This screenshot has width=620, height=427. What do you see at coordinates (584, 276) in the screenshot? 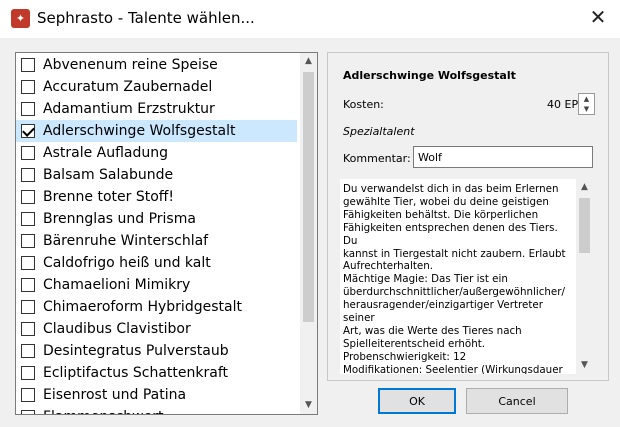
I see `description-scrollbar: ▲ ▼` at bounding box center [584, 276].